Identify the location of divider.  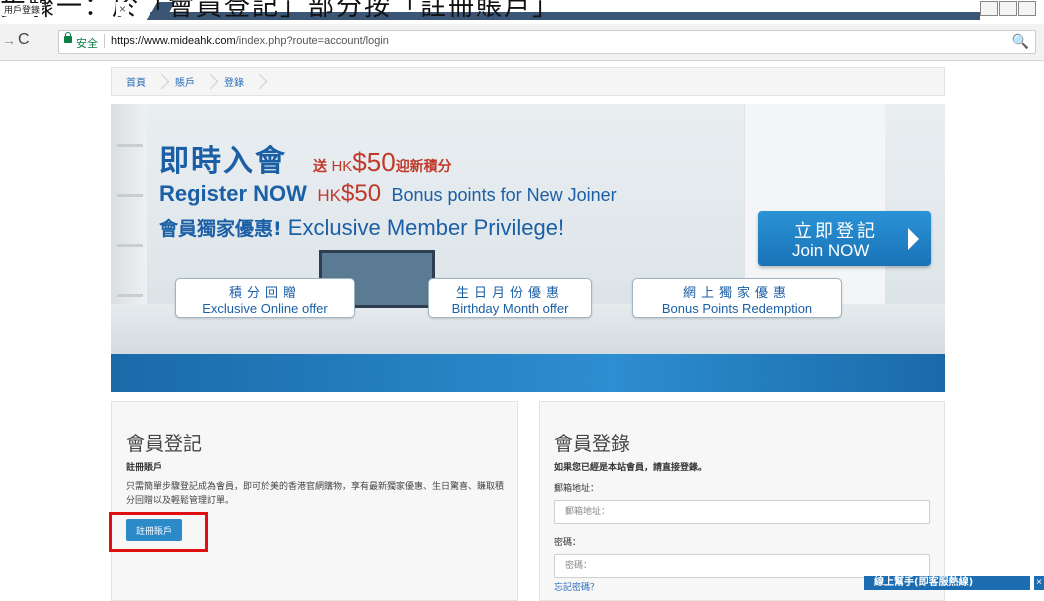
(104, 41).